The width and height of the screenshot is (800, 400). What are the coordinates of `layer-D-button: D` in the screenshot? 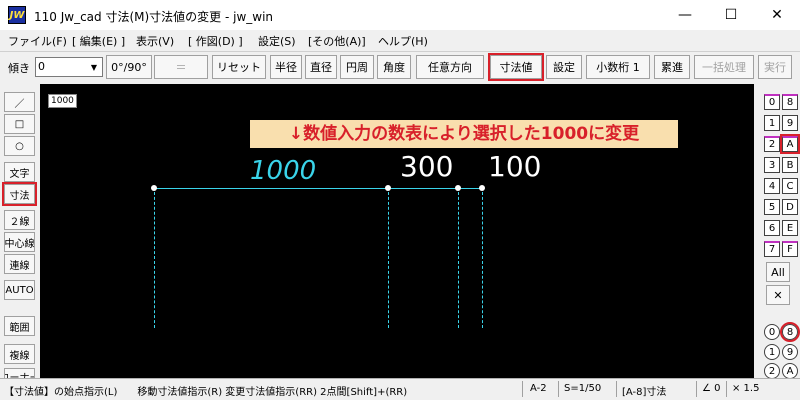 It's located at (790, 207).